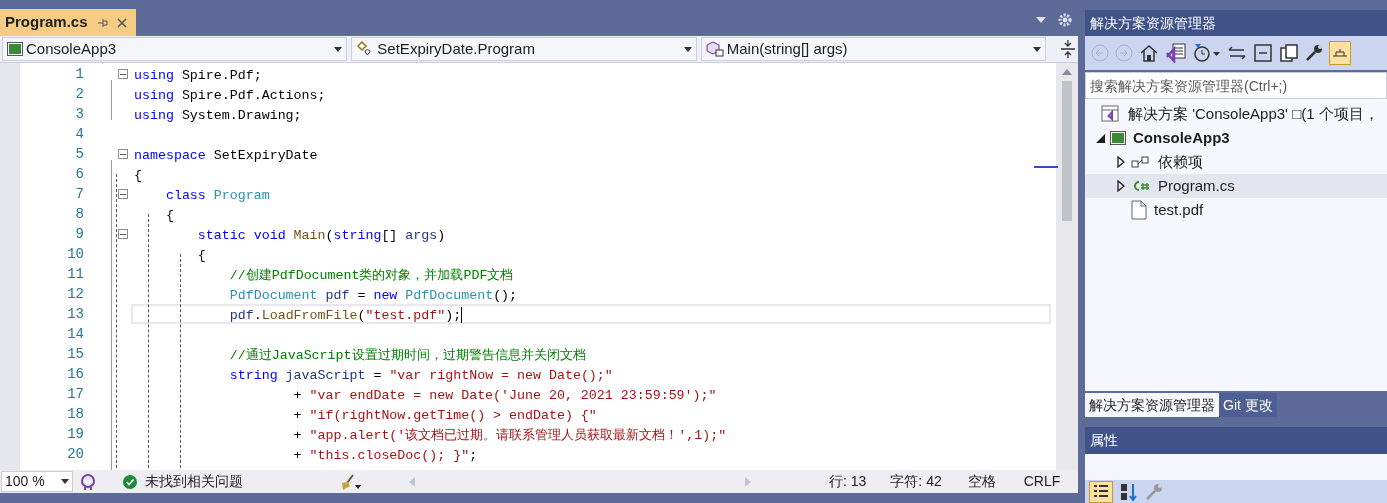  Describe the element at coordinates (848, 481) in the screenshot. I see `line-position: 行: 13` at that location.